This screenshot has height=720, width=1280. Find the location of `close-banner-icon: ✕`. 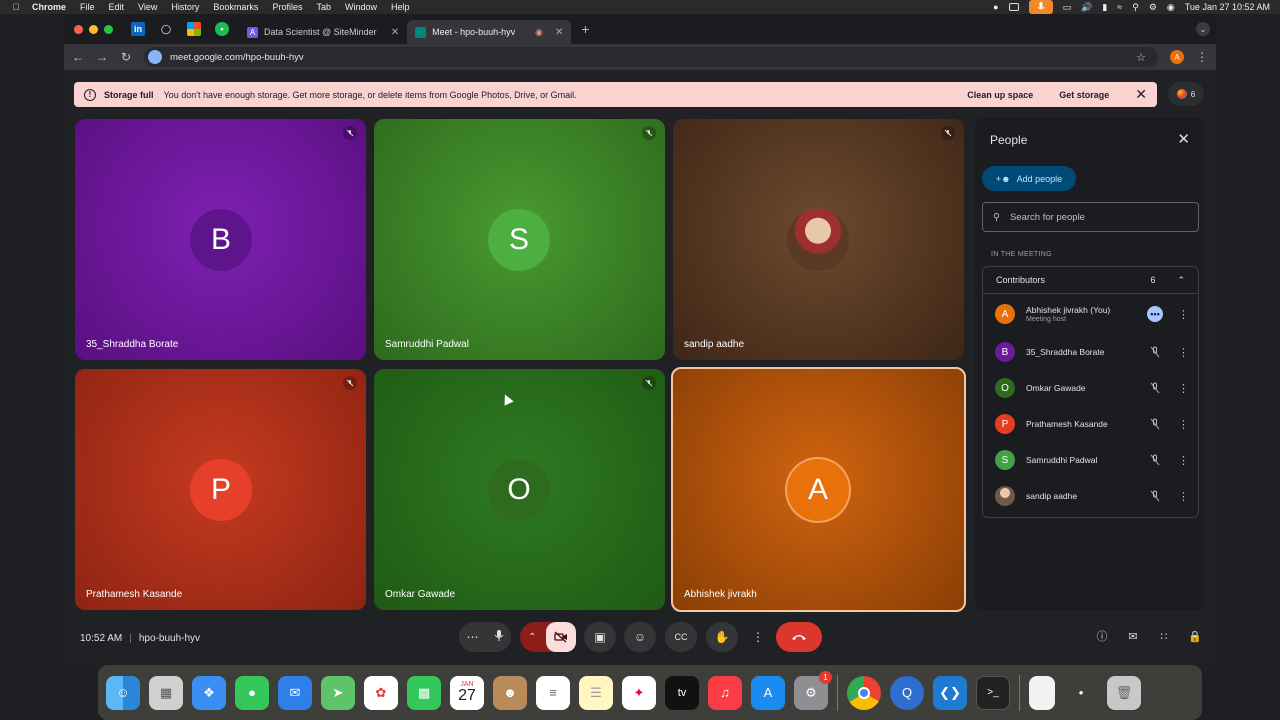

close-banner-icon: ✕ is located at coordinates (1141, 94).